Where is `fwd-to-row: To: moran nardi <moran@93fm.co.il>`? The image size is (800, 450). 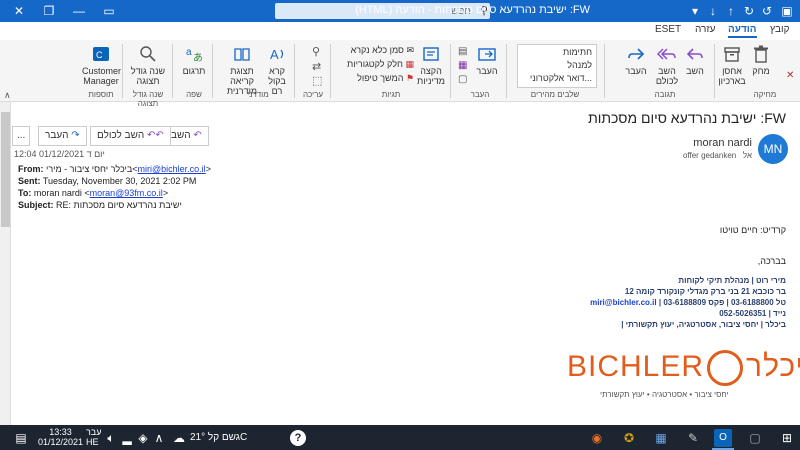 fwd-to-row: To: moran nardi <moran@93fm.co.il> is located at coordinates (93, 193).